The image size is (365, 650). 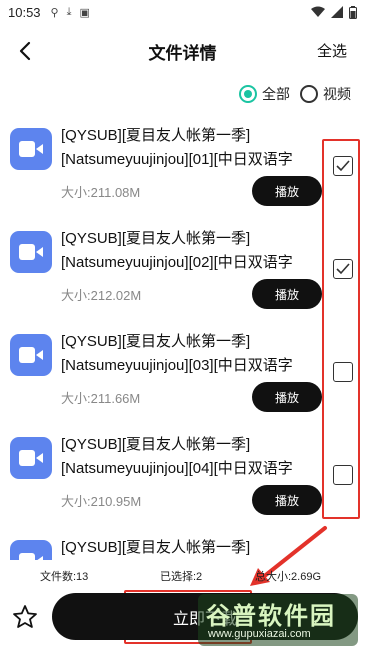 I want to click on file-name: [QYSUB][夏目友人帐第一季], so click(x=188, y=548).